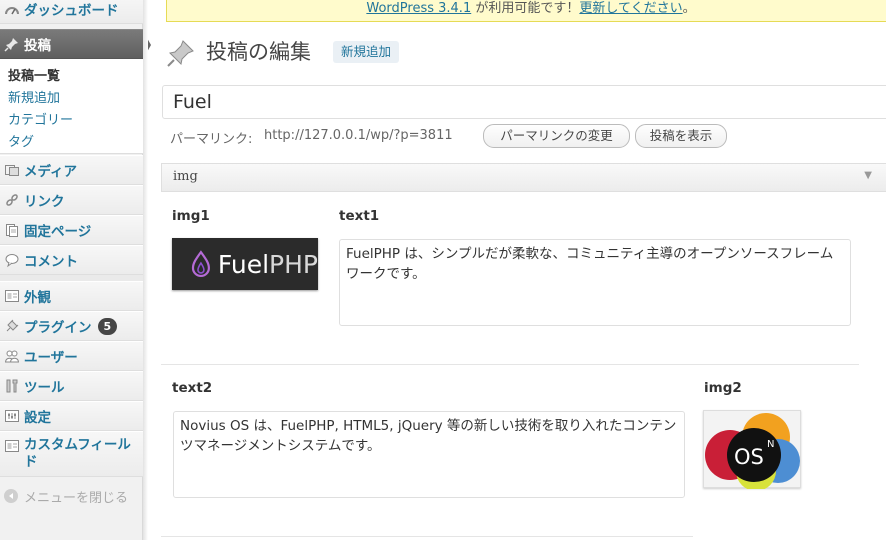  I want to click on submenu-categories: カテゴリー, so click(40, 118).